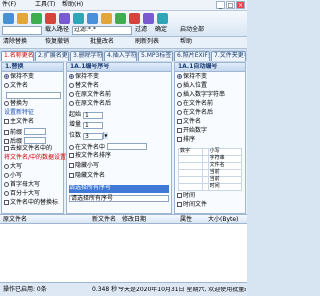  What do you see at coordinates (28, 149) in the screenshot?
I see `option-remove: 去掉文件名中的` at bounding box center [28, 149].